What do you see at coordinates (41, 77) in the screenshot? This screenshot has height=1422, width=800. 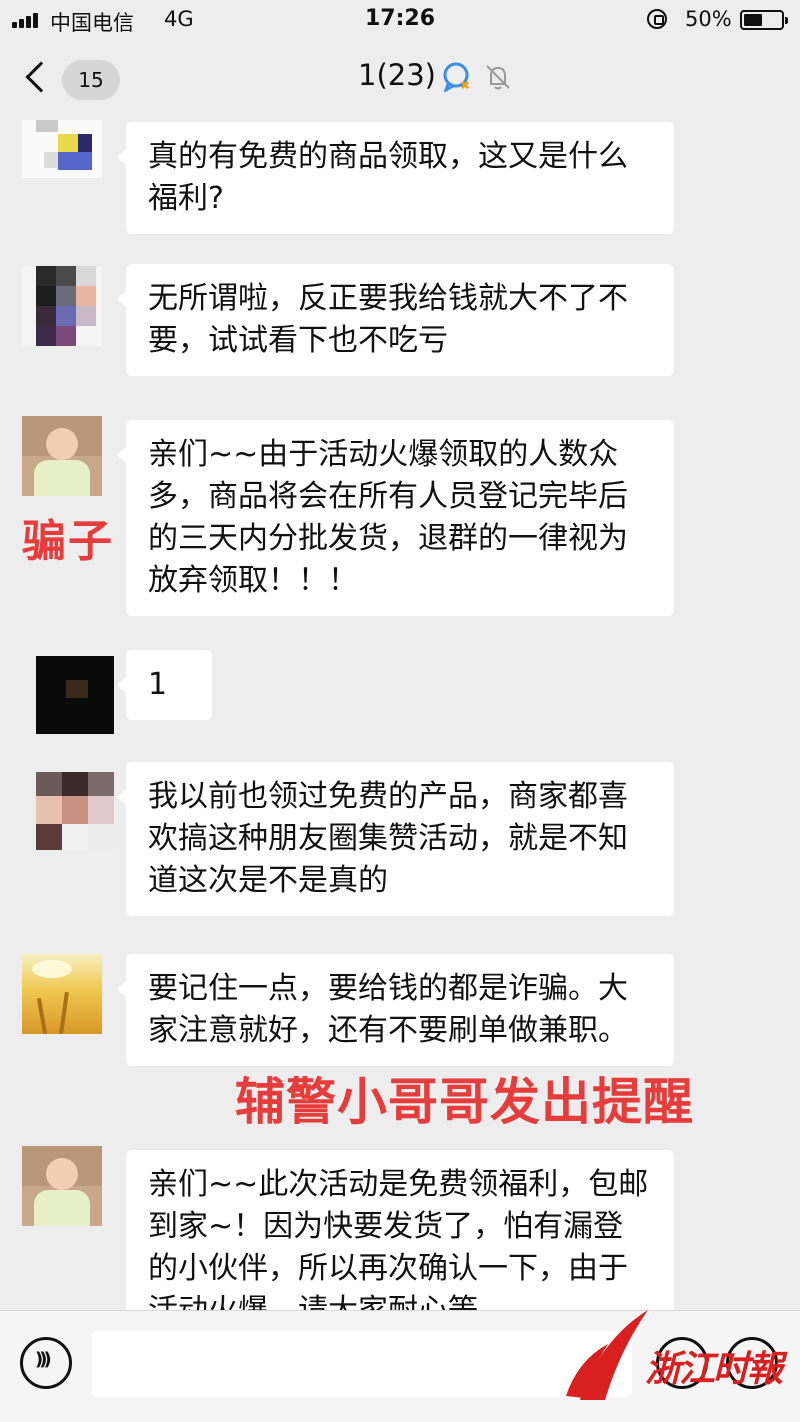 I see `back-icon` at bounding box center [41, 77].